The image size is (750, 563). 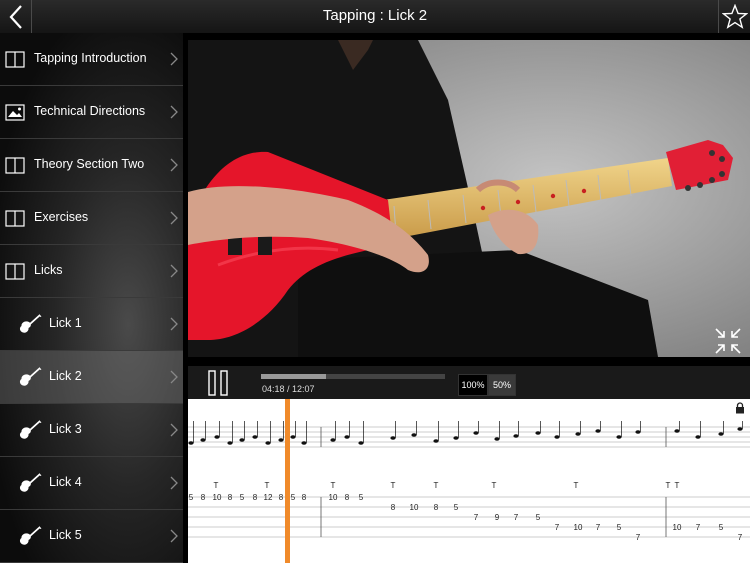 What do you see at coordinates (91, 536) in the screenshot?
I see `sidebar-item-lick-5: Lick 5` at bounding box center [91, 536].